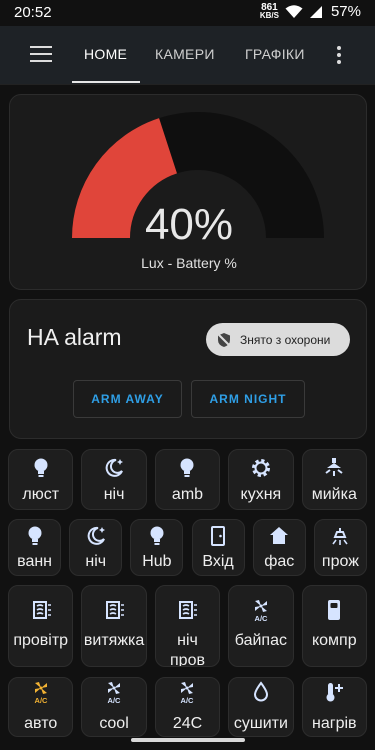  What do you see at coordinates (248, 399) in the screenshot?
I see `arm-night-button: ARM NIGHT` at bounding box center [248, 399].